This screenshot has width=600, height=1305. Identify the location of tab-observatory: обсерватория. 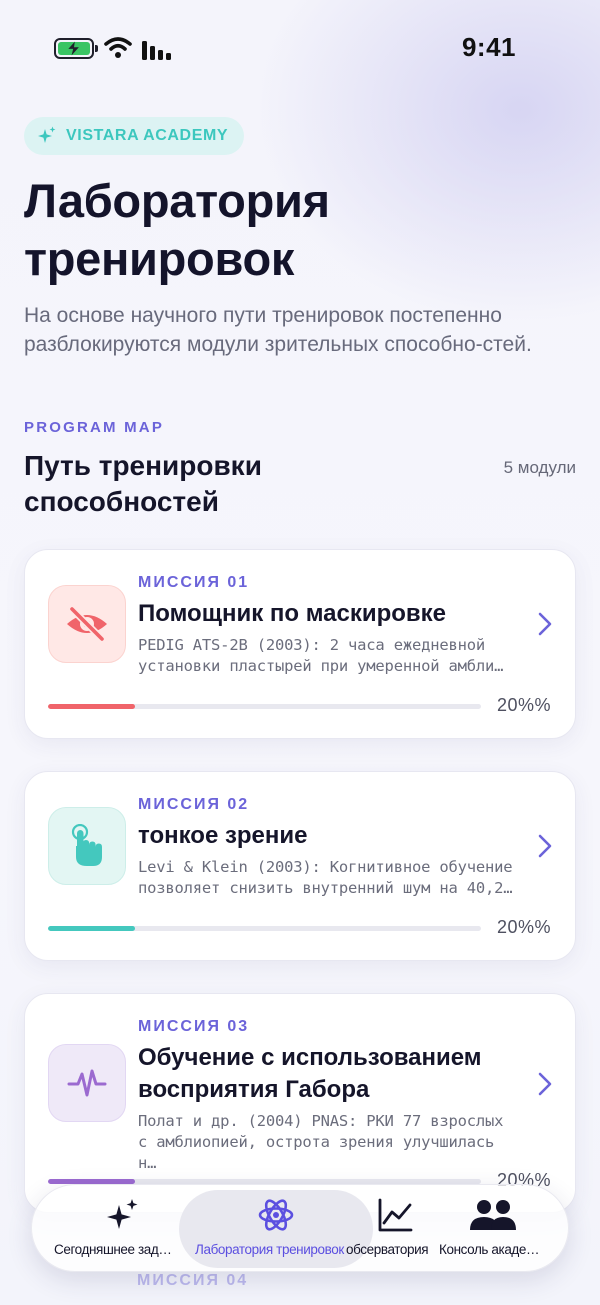
(390, 1229).